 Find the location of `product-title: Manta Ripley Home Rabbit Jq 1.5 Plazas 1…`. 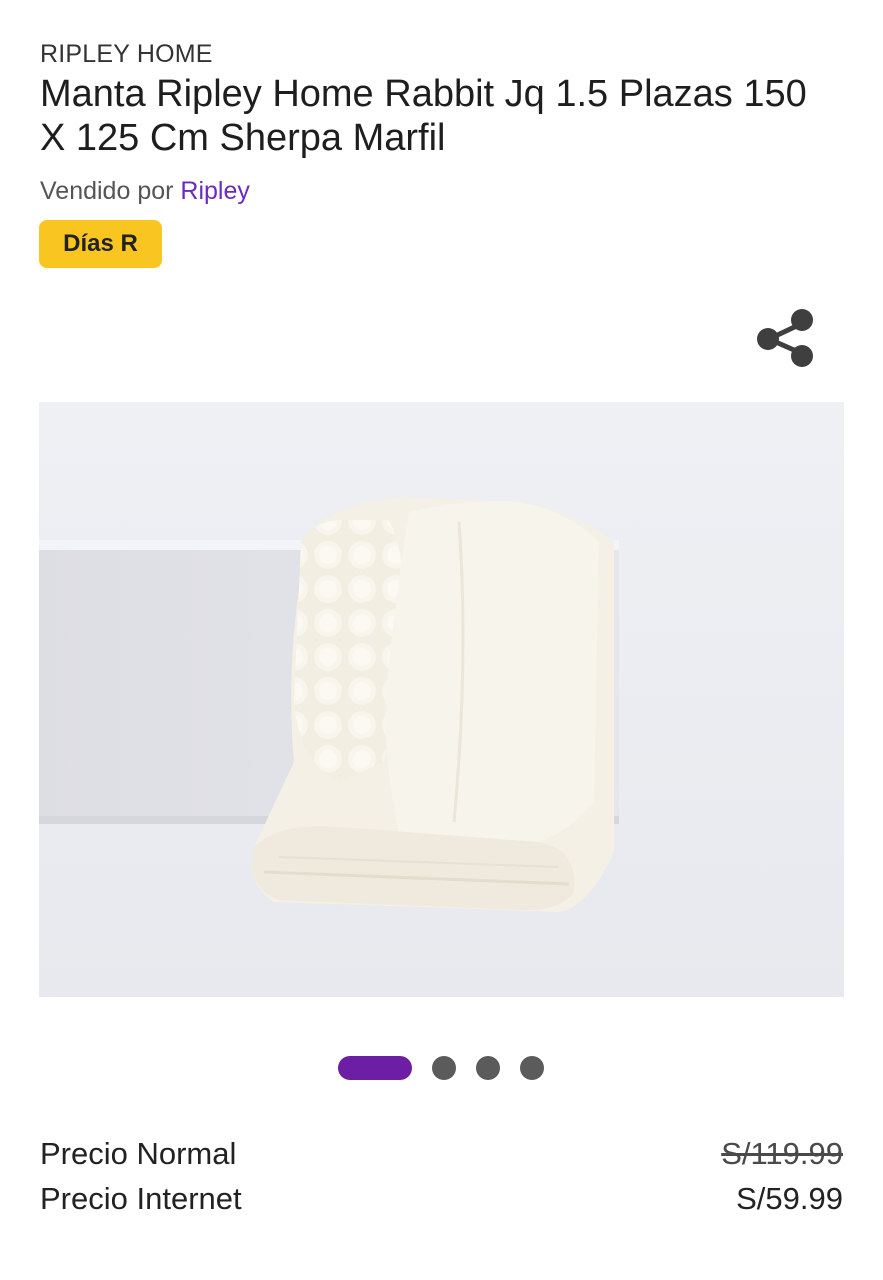

product-title: Manta Ripley Home Rabbit Jq 1.5 Plazas 1… is located at coordinates (423, 116).